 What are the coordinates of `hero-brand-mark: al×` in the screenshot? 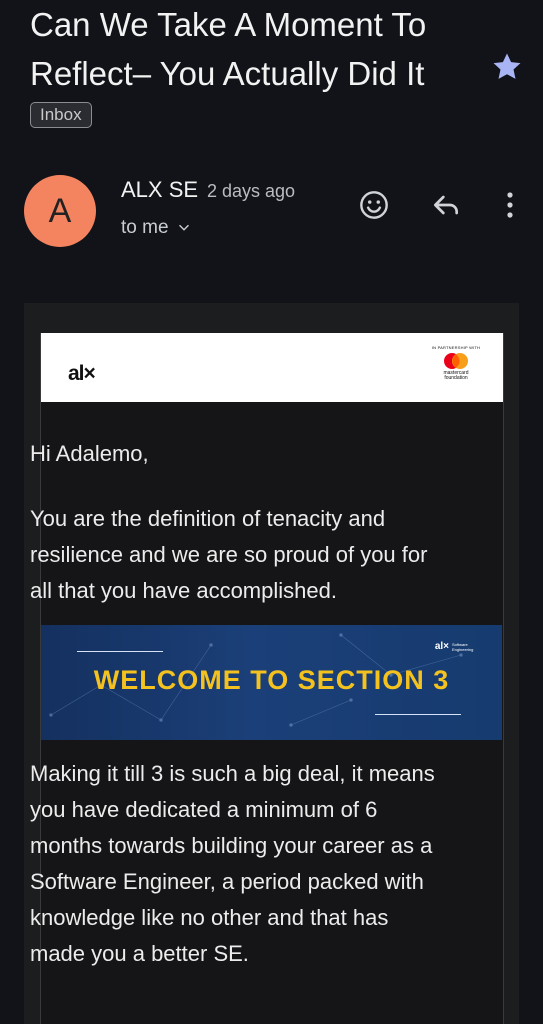 It's located at (441, 646).